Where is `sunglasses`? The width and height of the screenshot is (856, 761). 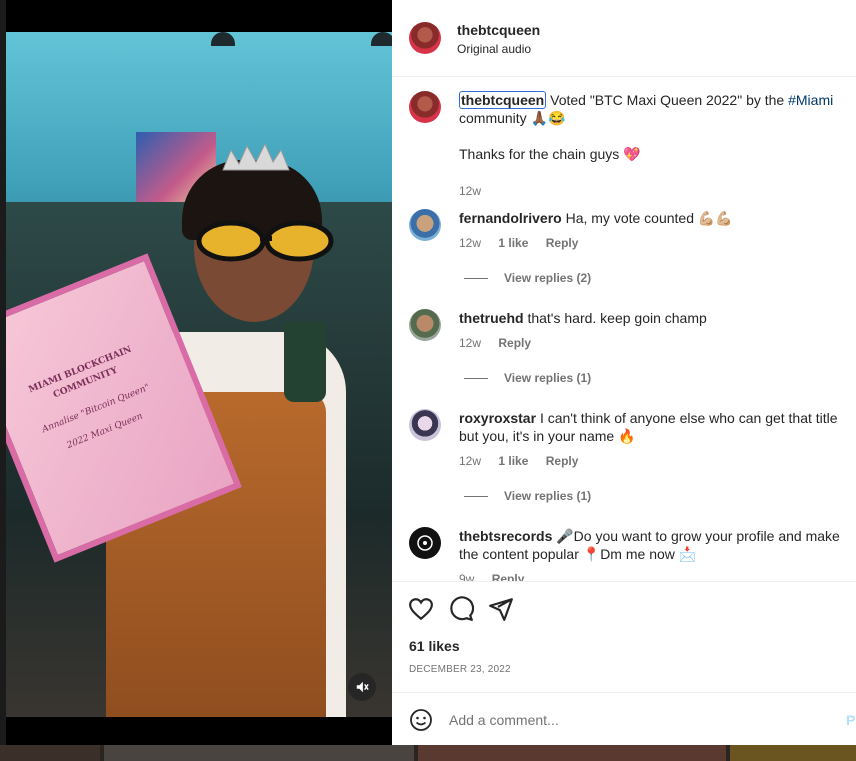
sunglasses is located at coordinates (265, 241).